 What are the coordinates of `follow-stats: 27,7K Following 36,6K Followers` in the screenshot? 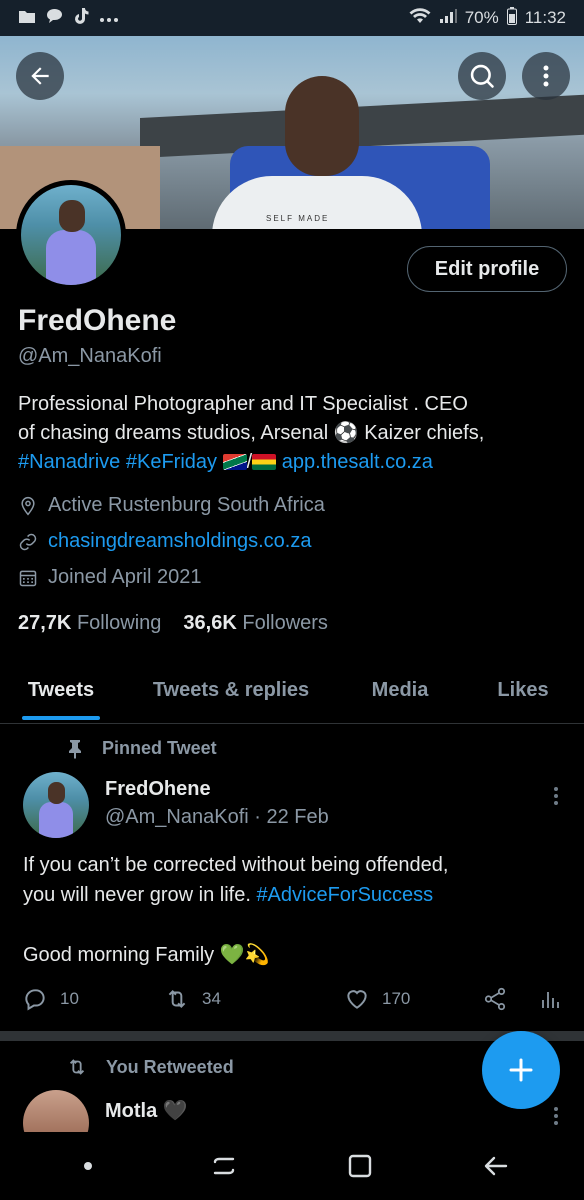 It's located at (173, 623).